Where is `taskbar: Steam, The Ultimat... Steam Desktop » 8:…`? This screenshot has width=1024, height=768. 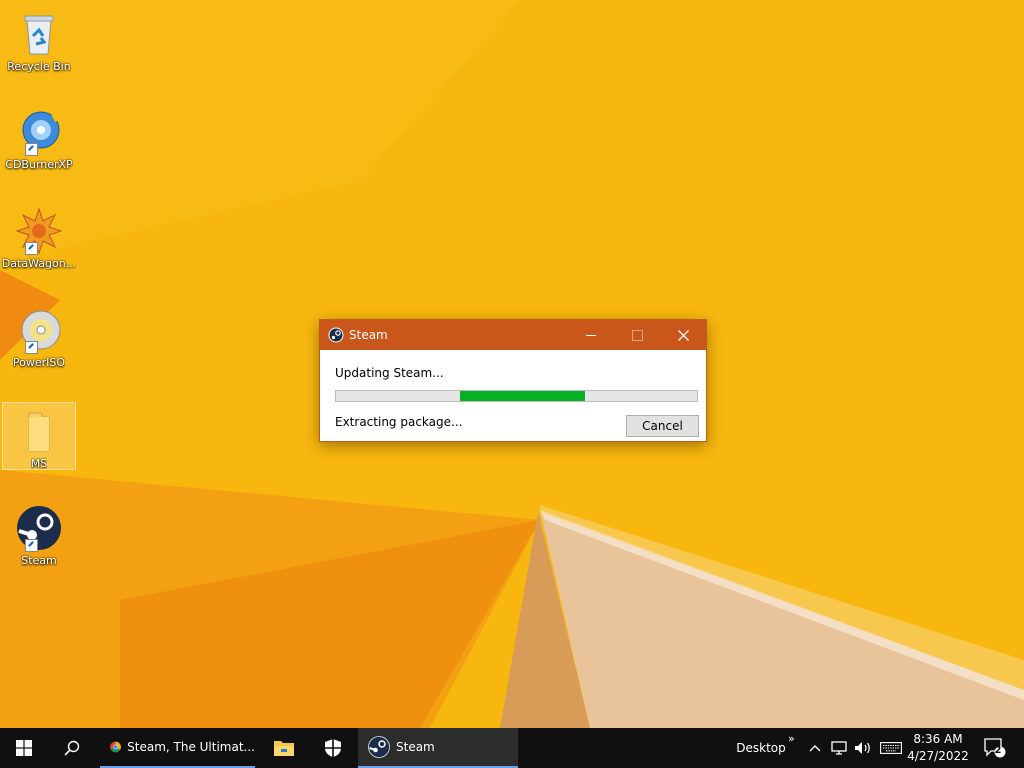 taskbar: Steam, The Ultimat... Steam Desktop » 8:… is located at coordinates (512, 748).